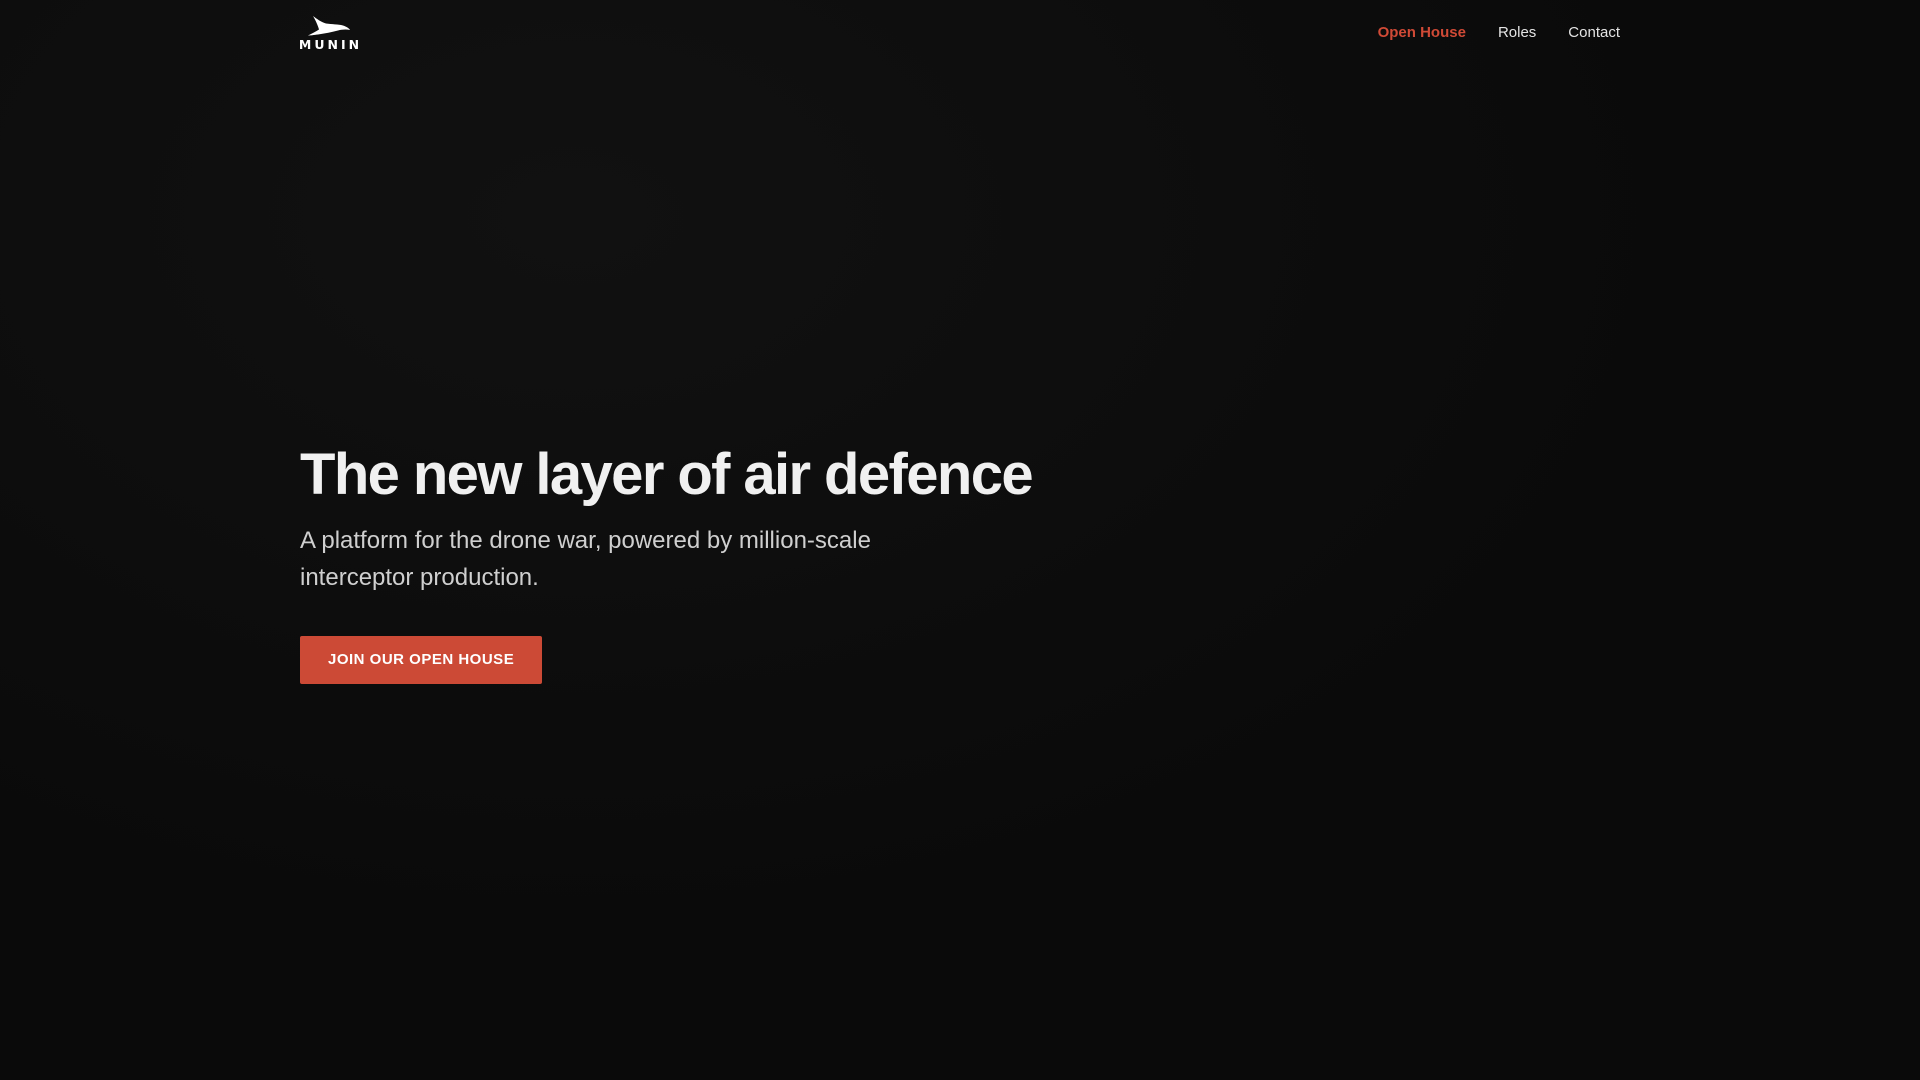  What do you see at coordinates (959, 32) in the screenshot?
I see `top-navbar: MUNIN Open House Roles Contact` at bounding box center [959, 32].